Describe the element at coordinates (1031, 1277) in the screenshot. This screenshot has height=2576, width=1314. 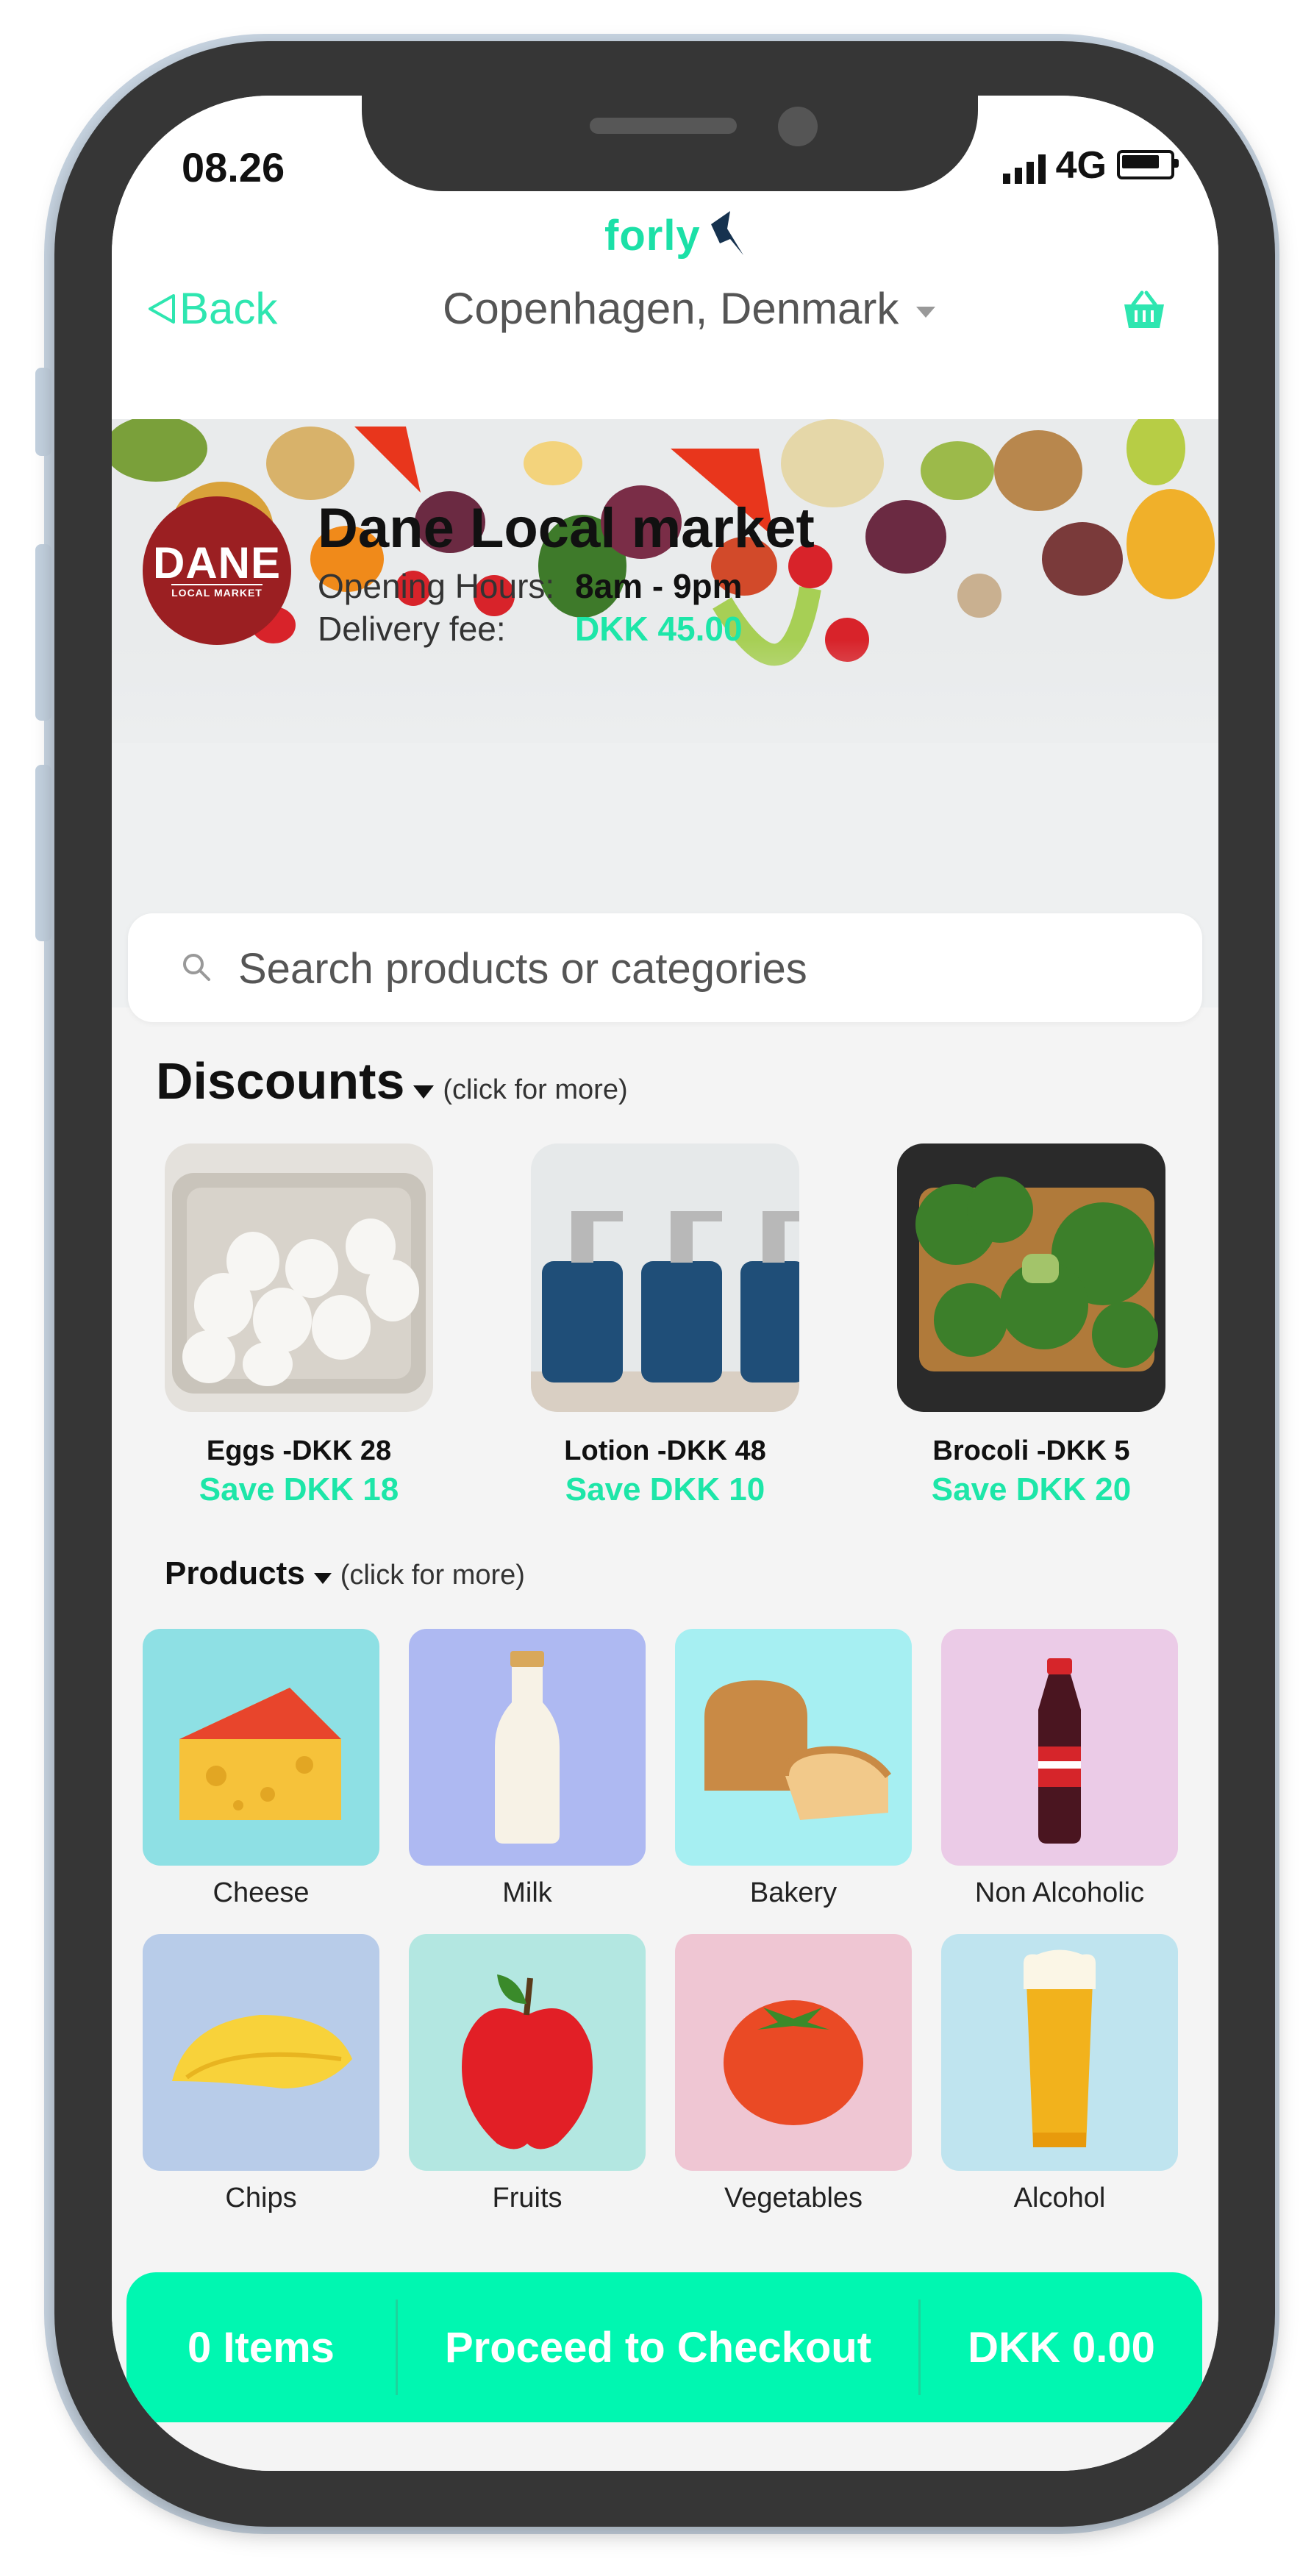
I see `brocoli-image` at that location.